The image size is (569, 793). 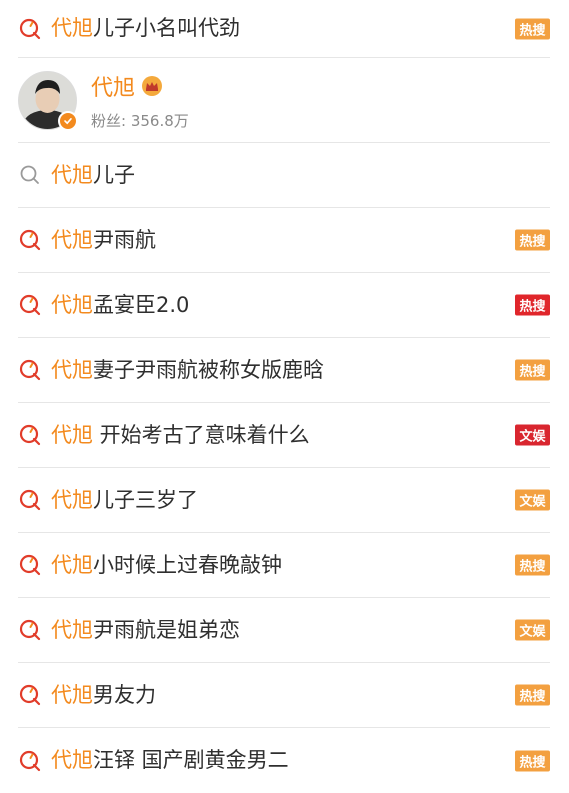 I want to click on suggestion-text: 代旭尹雨航是姐弟恋, so click(x=145, y=629).